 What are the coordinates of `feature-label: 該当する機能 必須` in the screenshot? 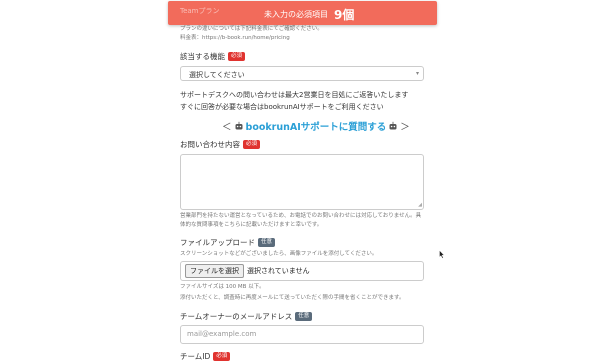 It's located at (213, 56).